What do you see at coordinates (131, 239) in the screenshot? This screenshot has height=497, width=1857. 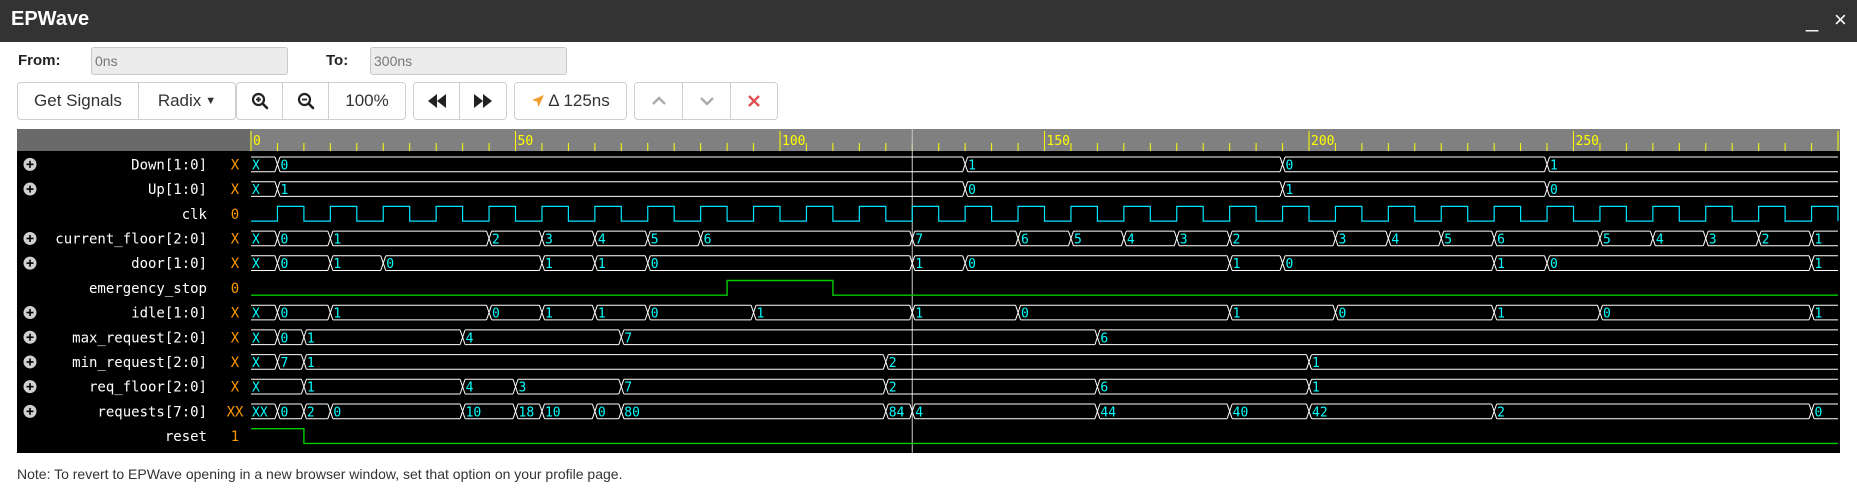 I see `signal-name: current_floor[2:0]` at bounding box center [131, 239].